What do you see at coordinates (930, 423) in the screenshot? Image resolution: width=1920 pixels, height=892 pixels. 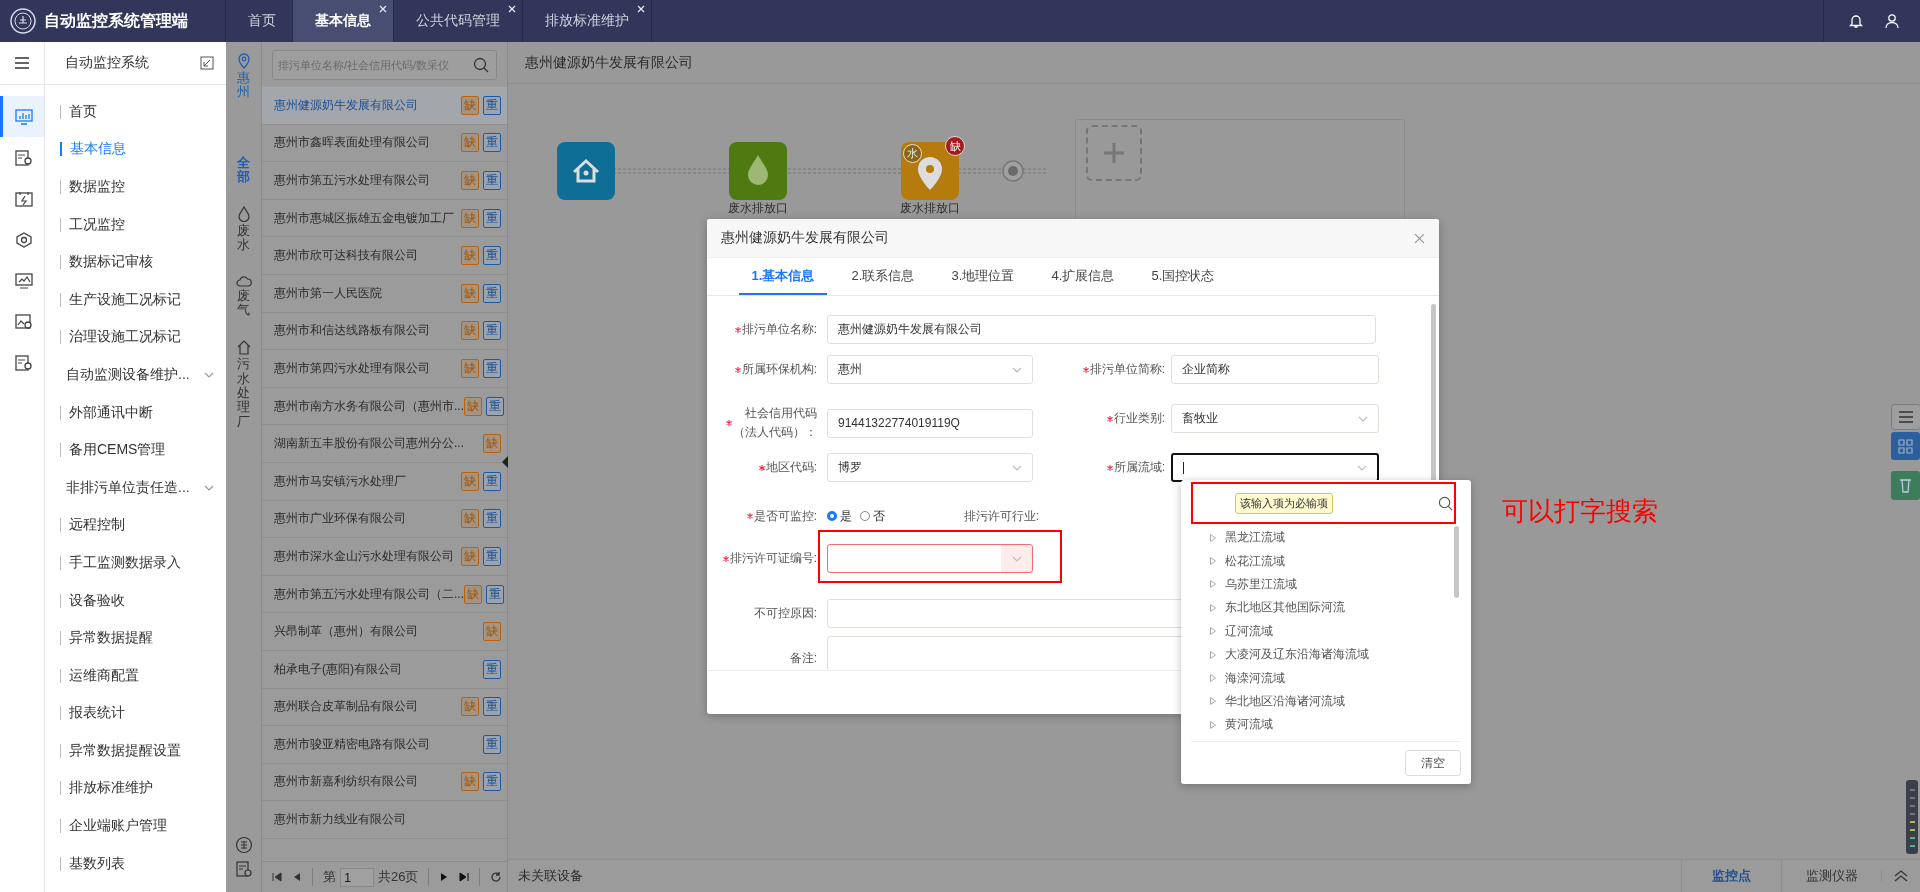 I see `text-field: 91441322774019119Q` at bounding box center [930, 423].